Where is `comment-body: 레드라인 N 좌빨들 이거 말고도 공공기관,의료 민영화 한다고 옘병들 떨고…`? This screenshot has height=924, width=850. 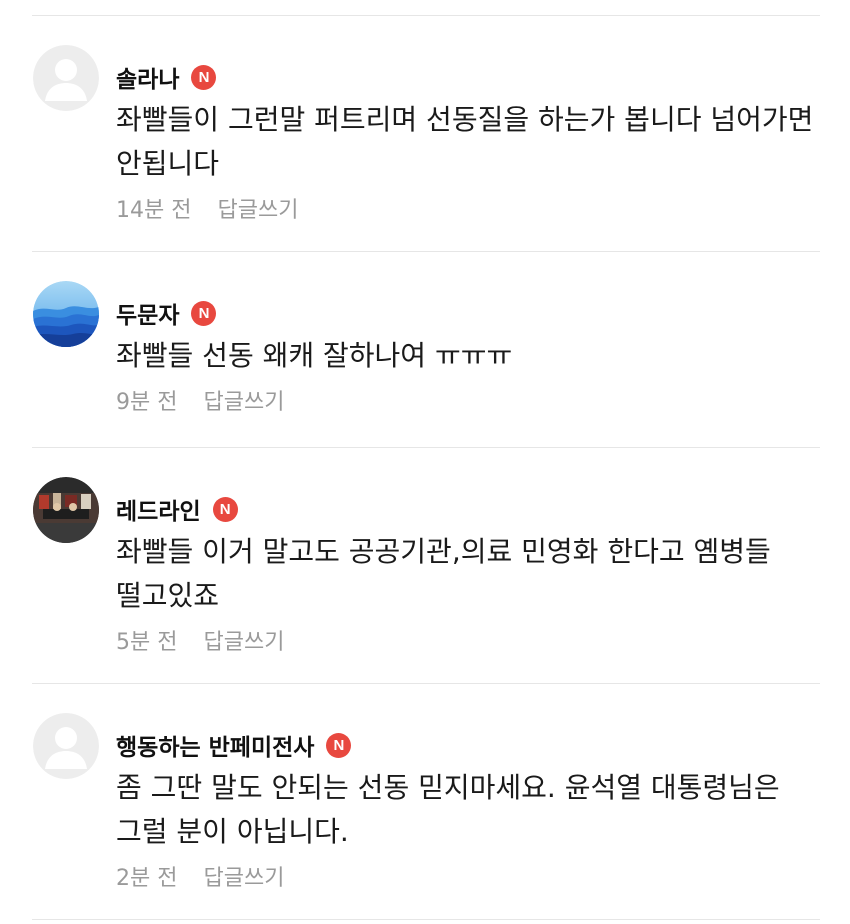 comment-body: 레드라인 N 좌빨들 이거 말고도 공공기관,의료 민영화 한다고 옘병들 떨고… is located at coordinates (468, 574).